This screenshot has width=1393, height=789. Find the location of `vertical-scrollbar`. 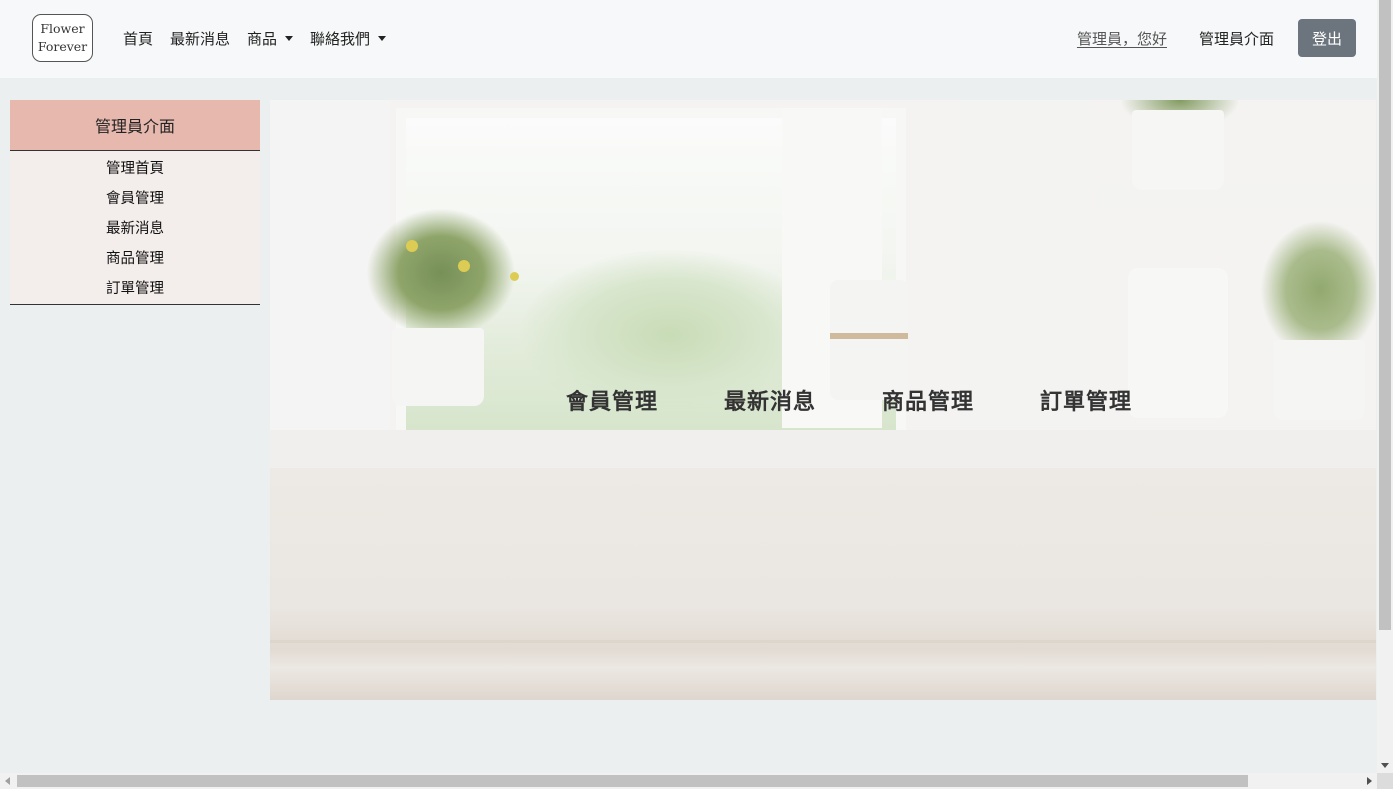

vertical-scrollbar is located at coordinates (1385, 386).